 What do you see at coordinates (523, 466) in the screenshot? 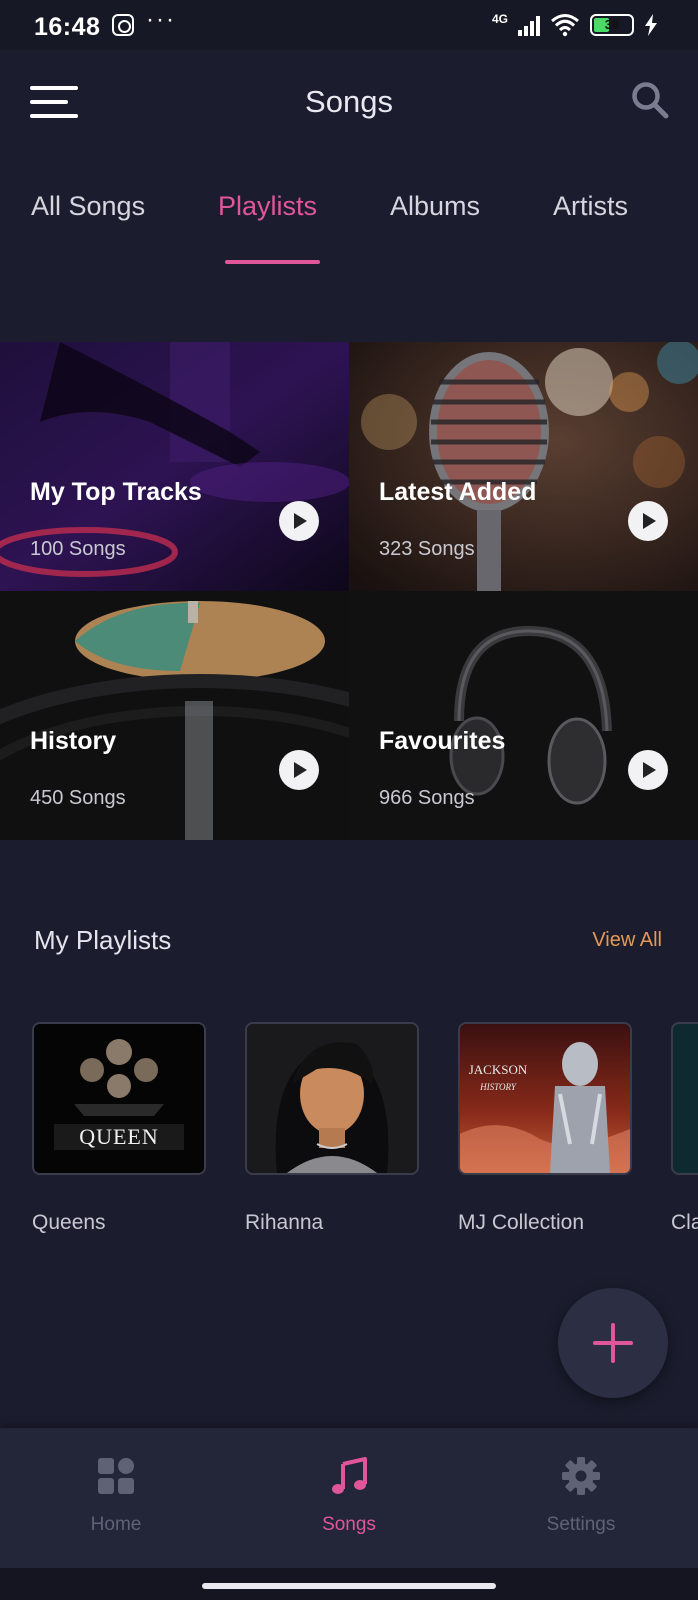
I see `playlist-tile-latest-added: Latest Added 323 Songs` at bounding box center [523, 466].